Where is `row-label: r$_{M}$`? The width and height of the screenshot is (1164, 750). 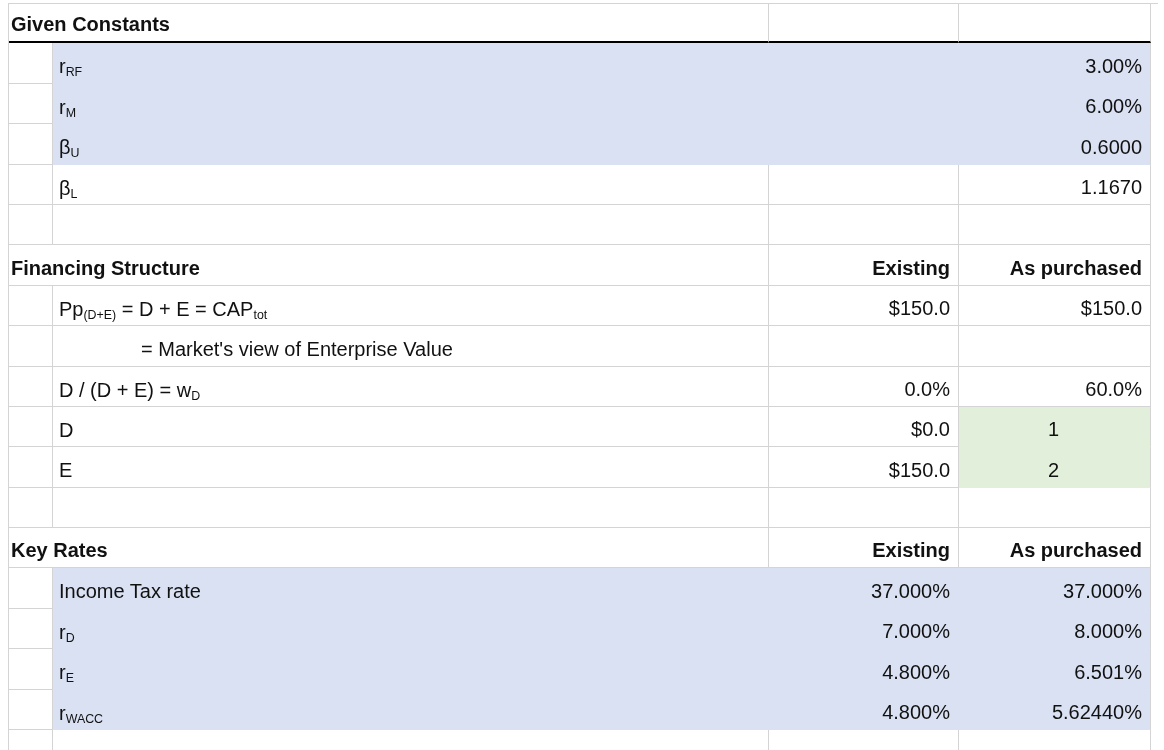
row-label: r$_{M}$ is located at coordinates (506, 104).